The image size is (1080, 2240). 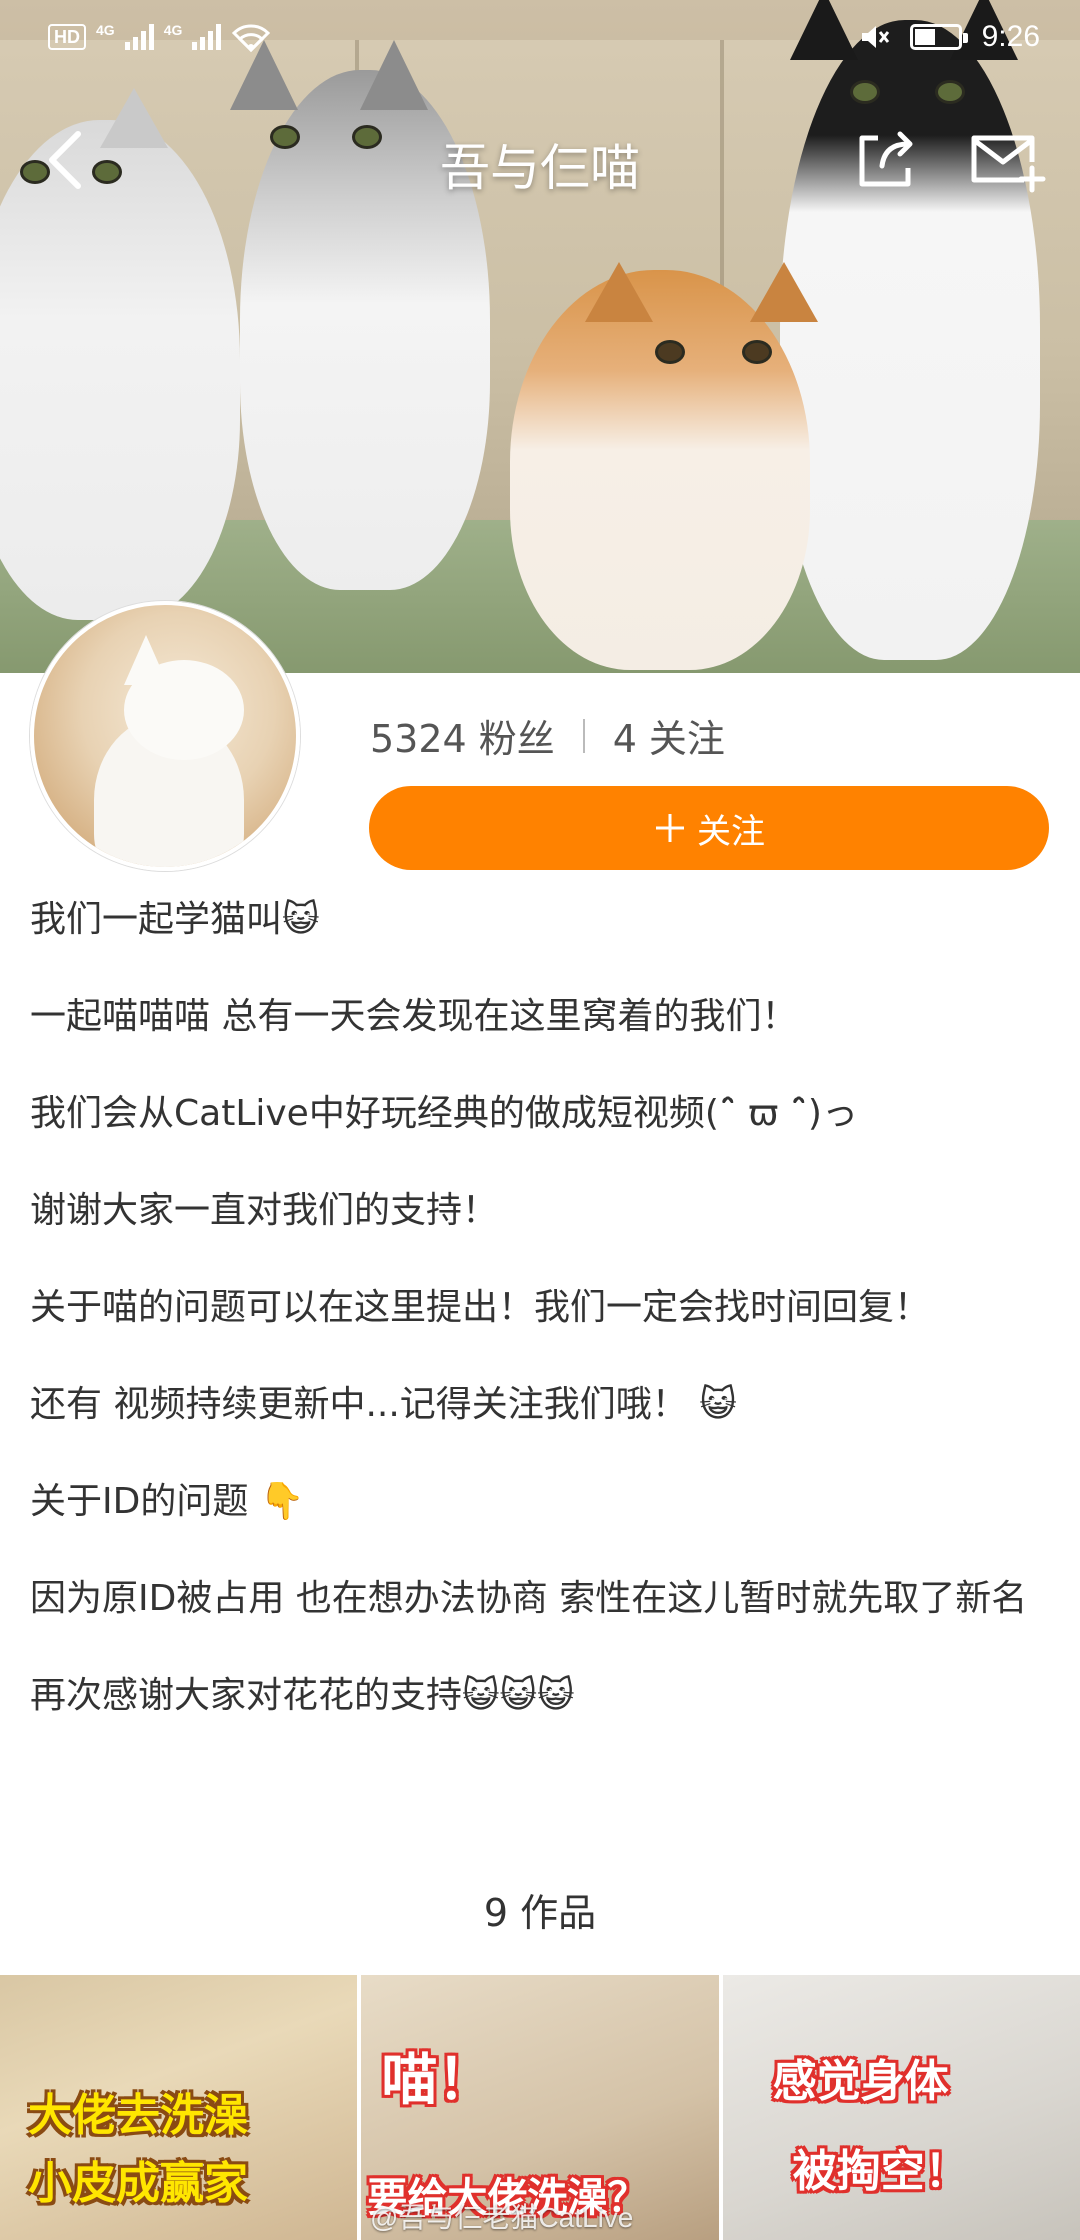 I want to click on follow-button: 关注, so click(x=709, y=828).